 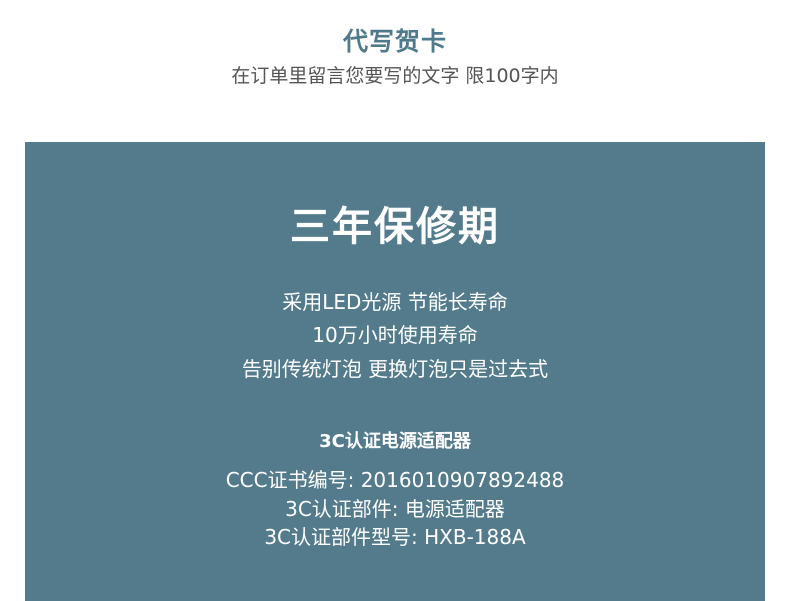 What do you see at coordinates (394, 41) in the screenshot?
I see `greeting-card-title: 代写贺卡` at bounding box center [394, 41].